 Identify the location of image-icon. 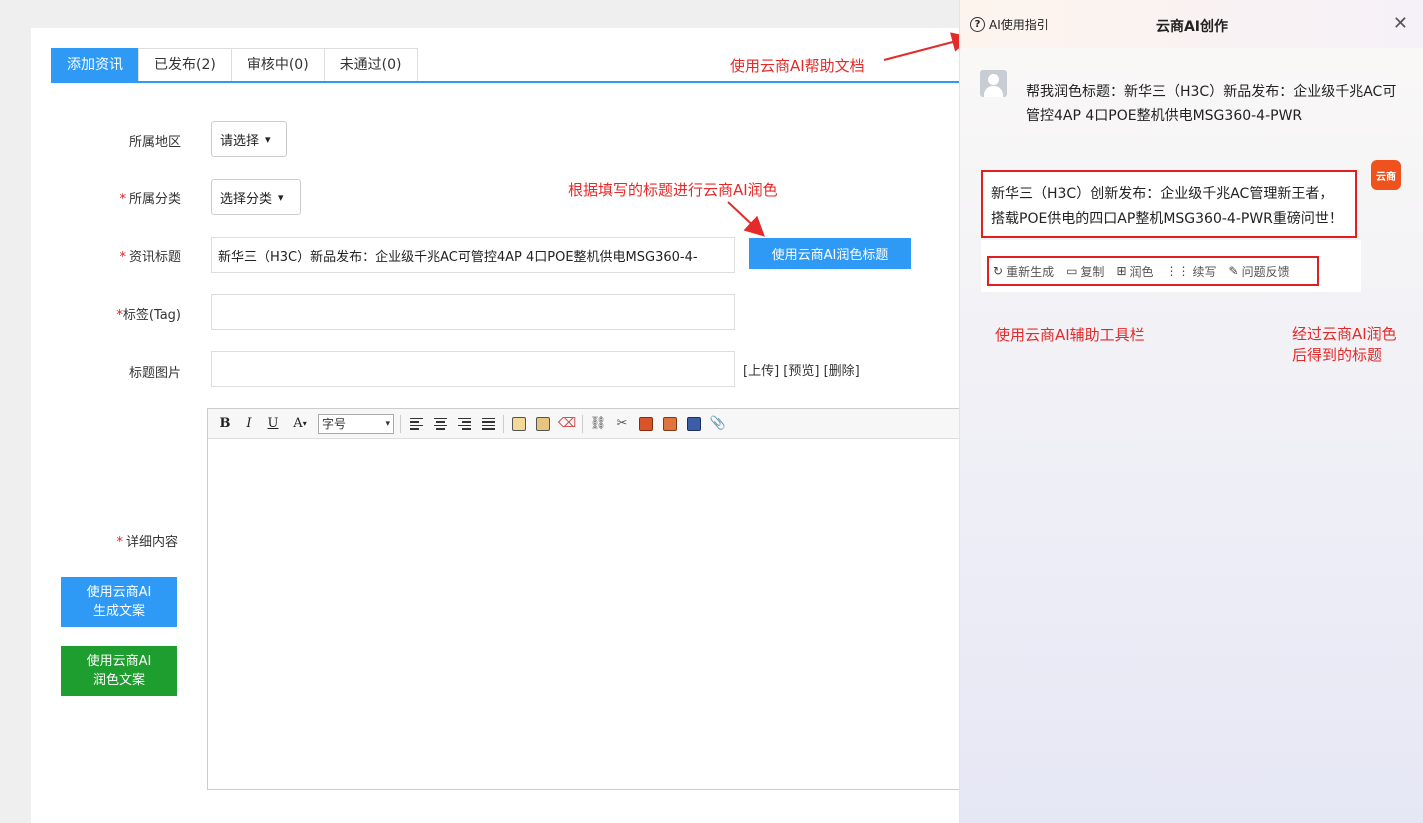
(646, 424).